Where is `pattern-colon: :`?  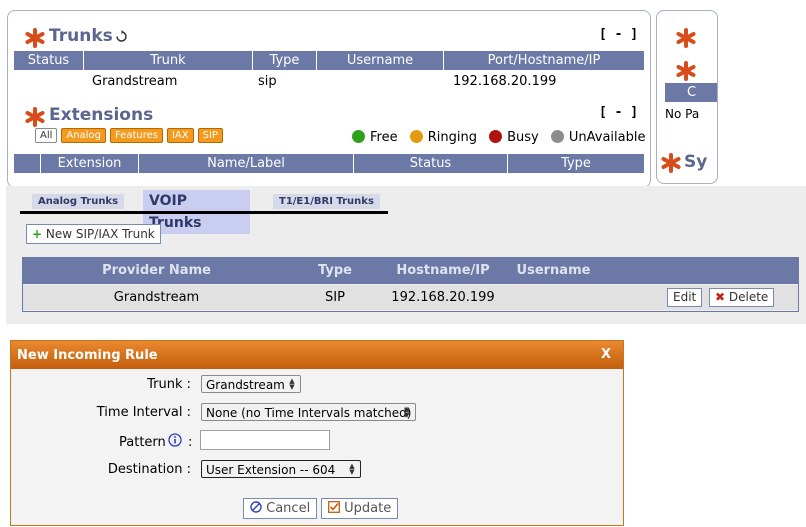 pattern-colon: : is located at coordinates (190, 442).